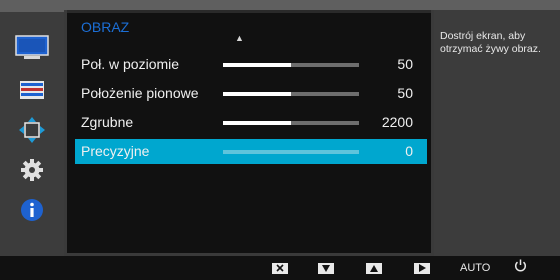 This screenshot has width=560, height=280. I want to click on position-arrows-icon, so click(32, 130).